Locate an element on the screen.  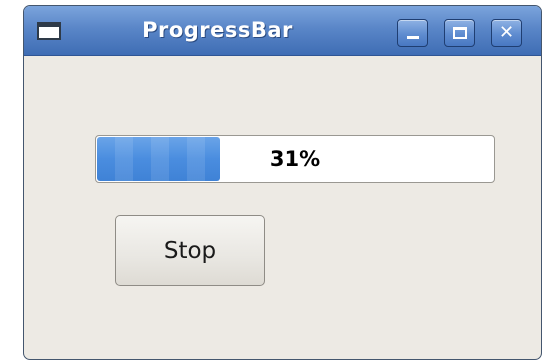
maximize-icon is located at coordinates (460, 33).